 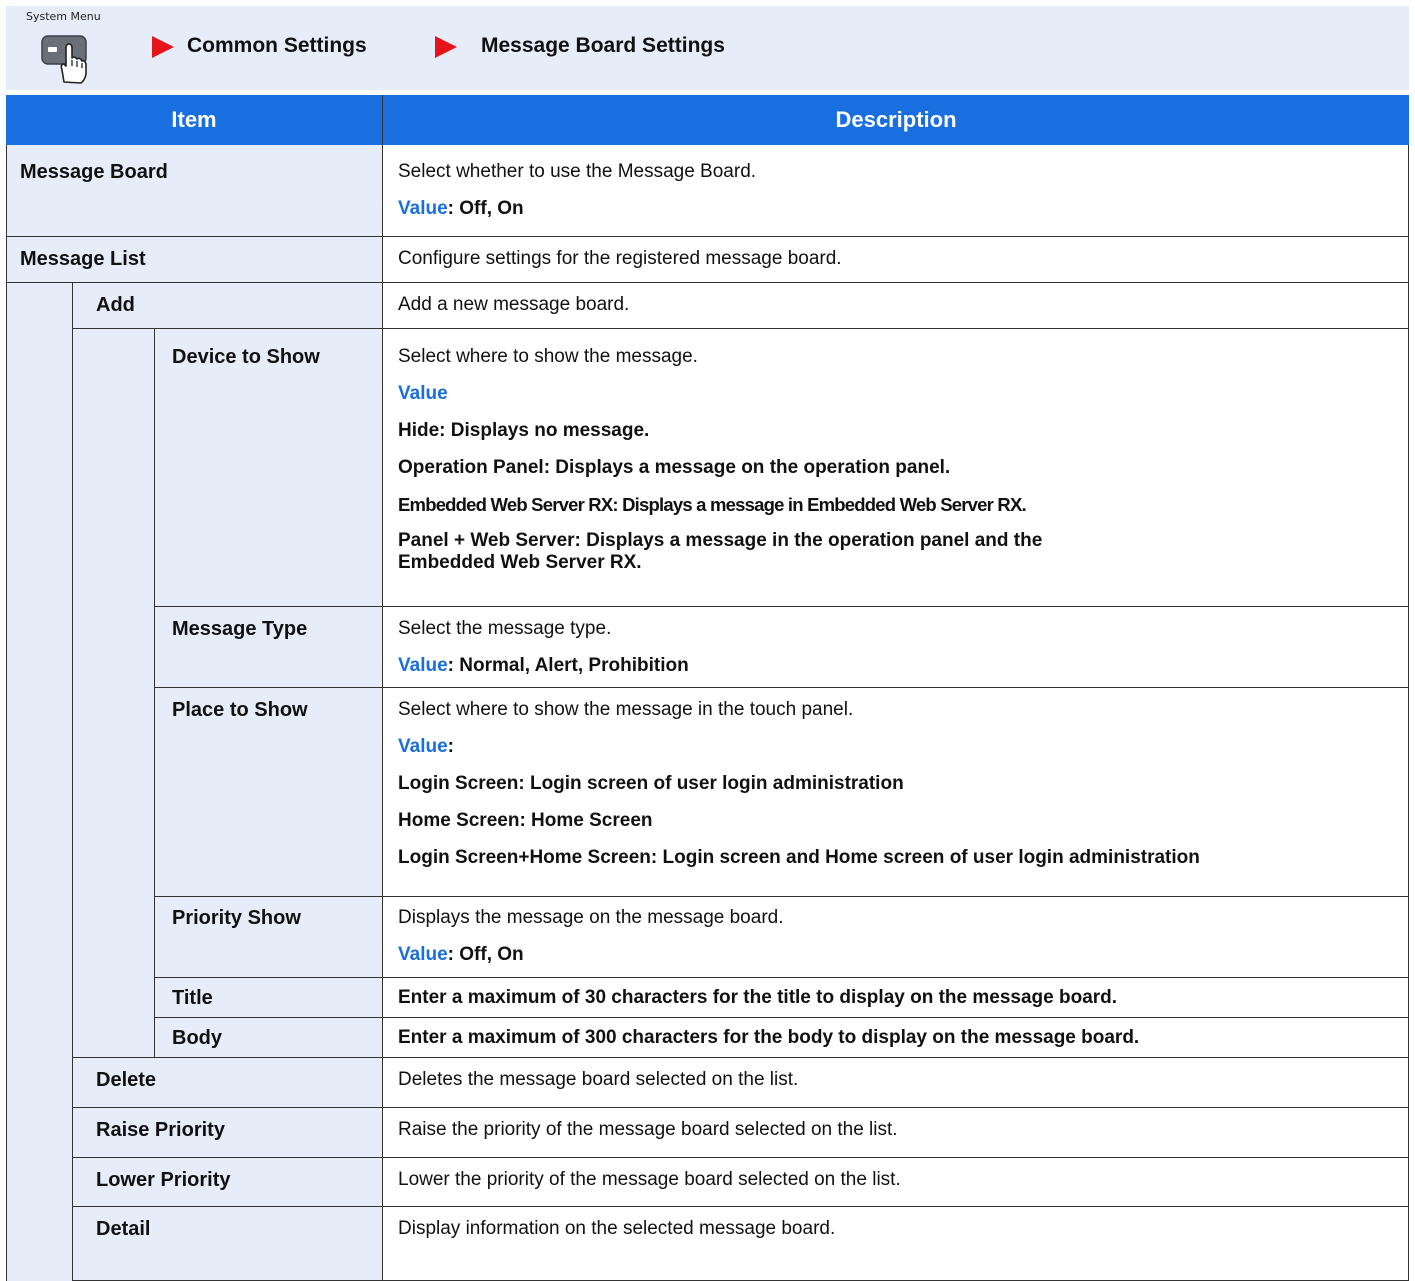 What do you see at coordinates (94, 172) in the screenshot?
I see `item-message-board: Message Board` at bounding box center [94, 172].